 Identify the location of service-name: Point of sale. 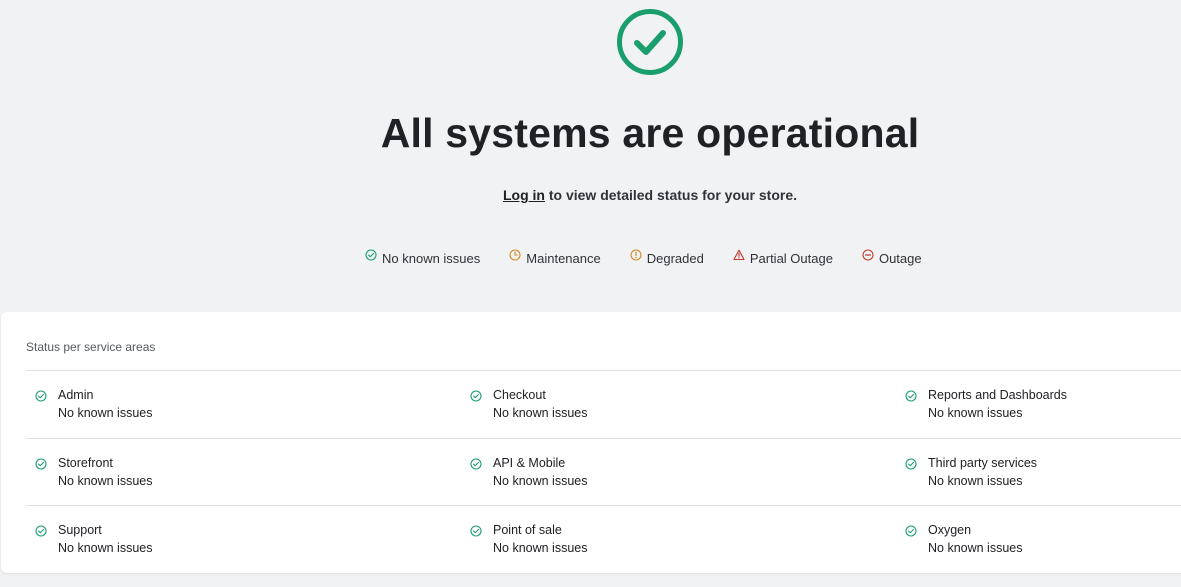
(527, 530).